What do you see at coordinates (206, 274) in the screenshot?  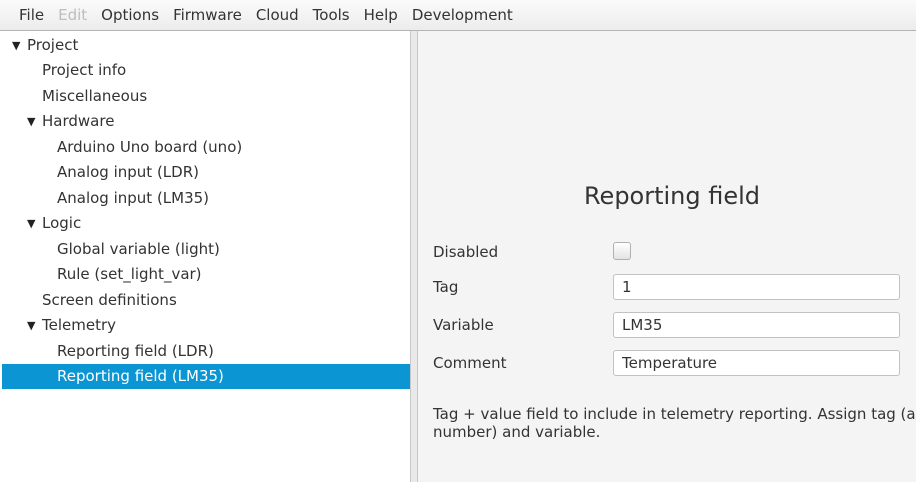 I see `tree-item-rule: Rule (set_light_var)` at bounding box center [206, 274].